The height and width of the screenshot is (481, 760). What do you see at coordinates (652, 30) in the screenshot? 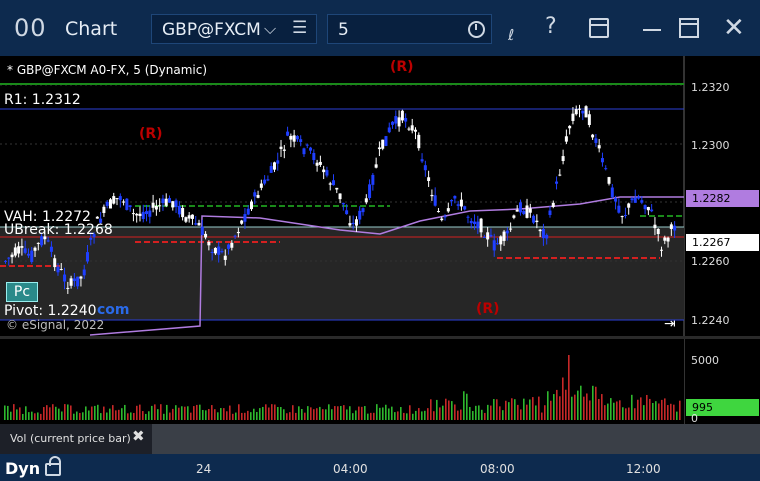
I see `minimize-icon` at bounding box center [652, 30].